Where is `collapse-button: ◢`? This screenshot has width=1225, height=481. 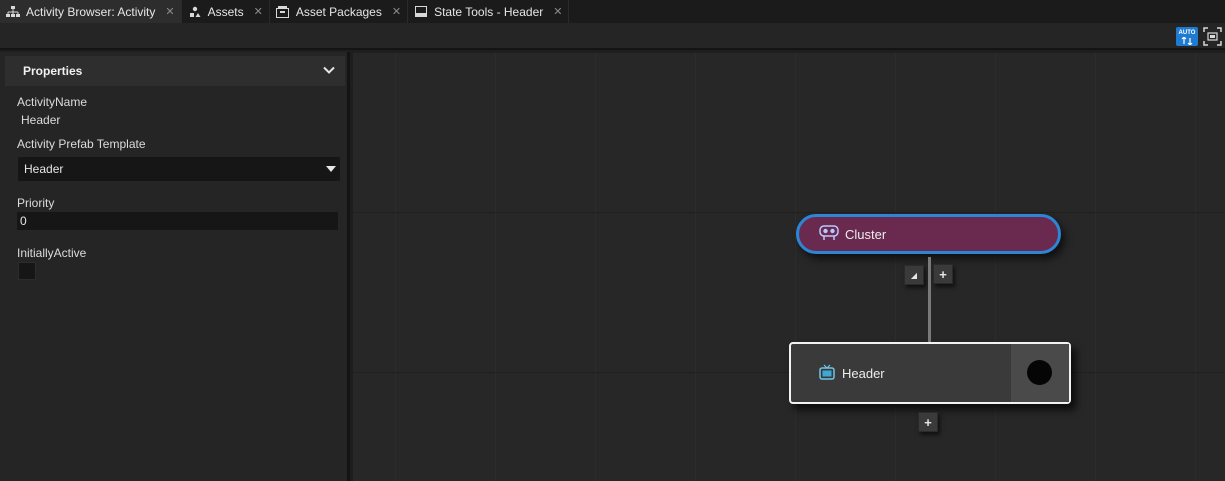
collapse-button: ◢ is located at coordinates (914, 275).